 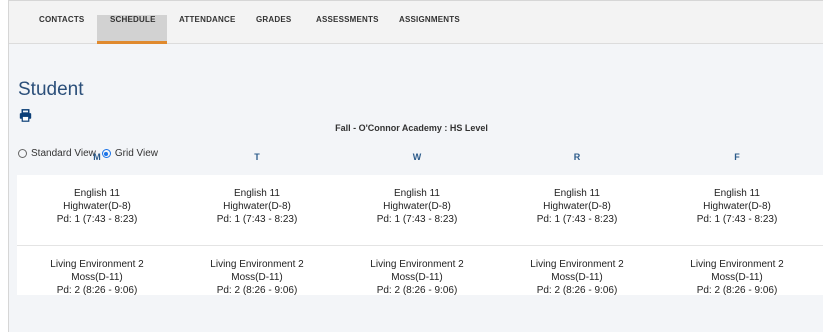 I want to click on tab-attendance: ATTENDANCE, so click(x=207, y=19).